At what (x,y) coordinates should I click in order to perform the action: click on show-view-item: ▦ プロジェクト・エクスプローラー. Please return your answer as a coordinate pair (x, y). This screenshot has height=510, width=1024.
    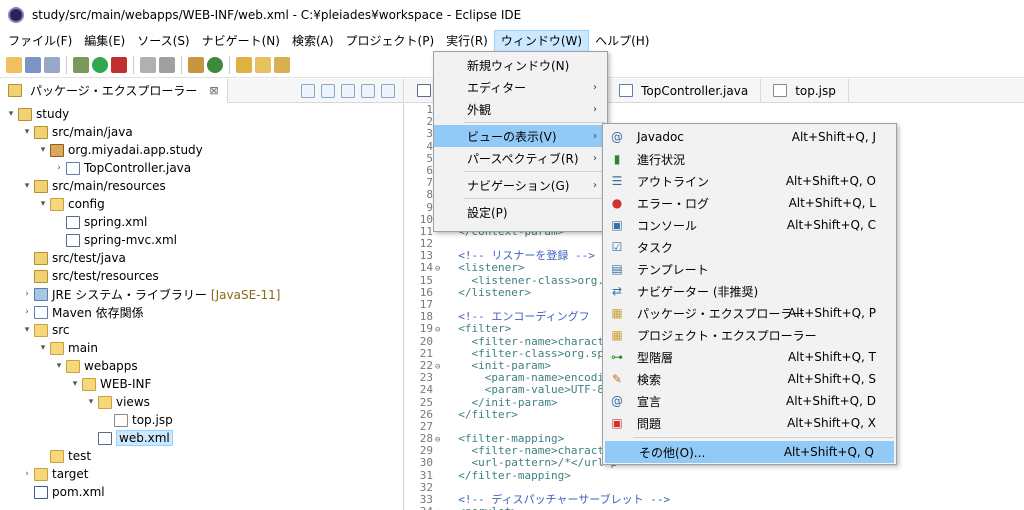
    Looking at the image, I should click on (749, 335).